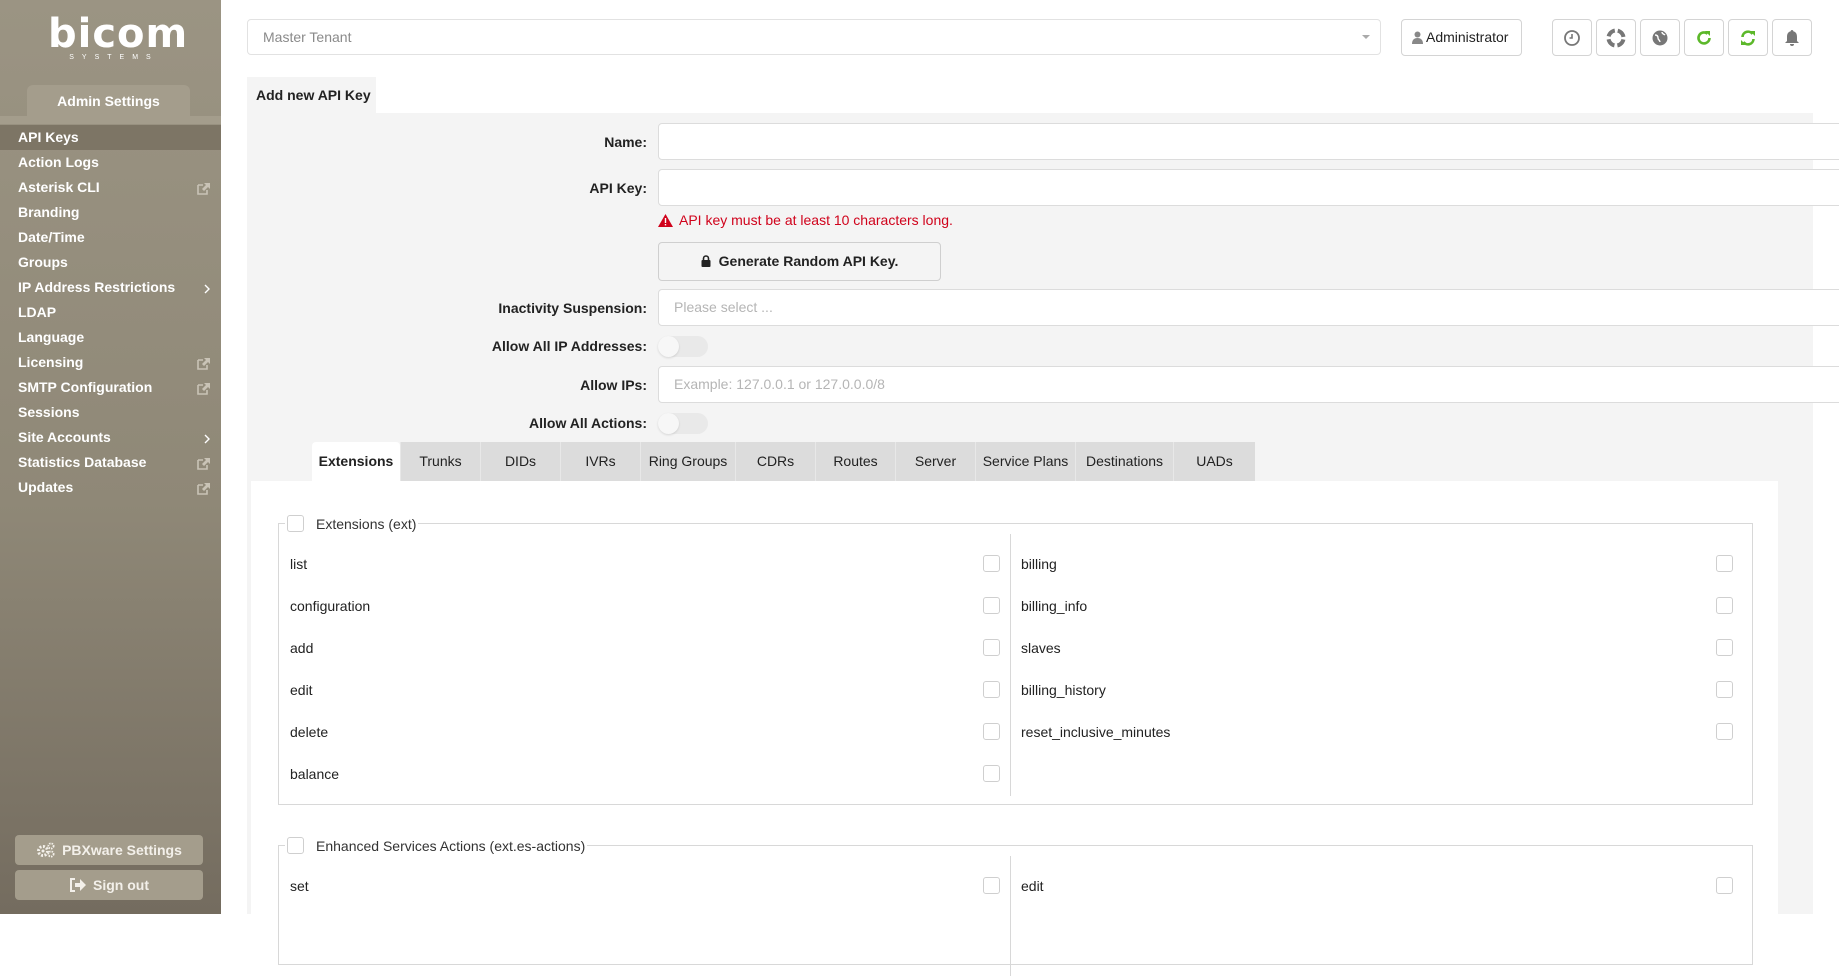 The height and width of the screenshot is (976, 1839). Describe the element at coordinates (588, 423) in the screenshot. I see `allow-all-actions-label: Allow All Actions:` at that location.